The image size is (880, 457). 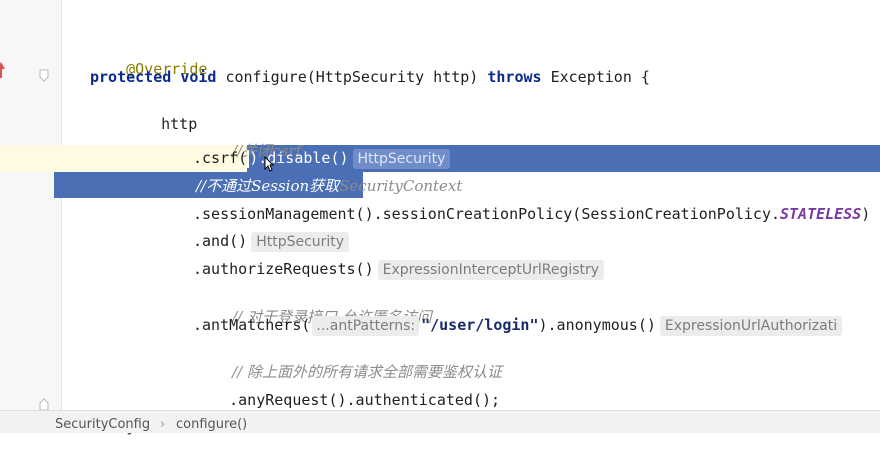 What do you see at coordinates (595, 77) in the screenshot?
I see `signature-rest: Exception {` at bounding box center [595, 77].